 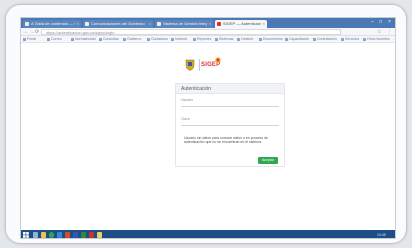 I want to click on menu-icon: ⋮, so click(x=389, y=32).